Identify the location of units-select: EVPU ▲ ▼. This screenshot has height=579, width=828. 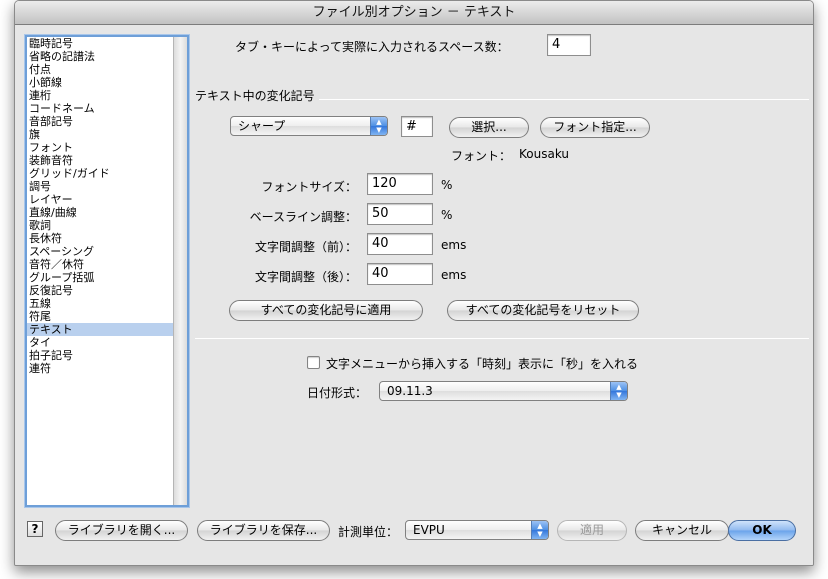
(477, 530).